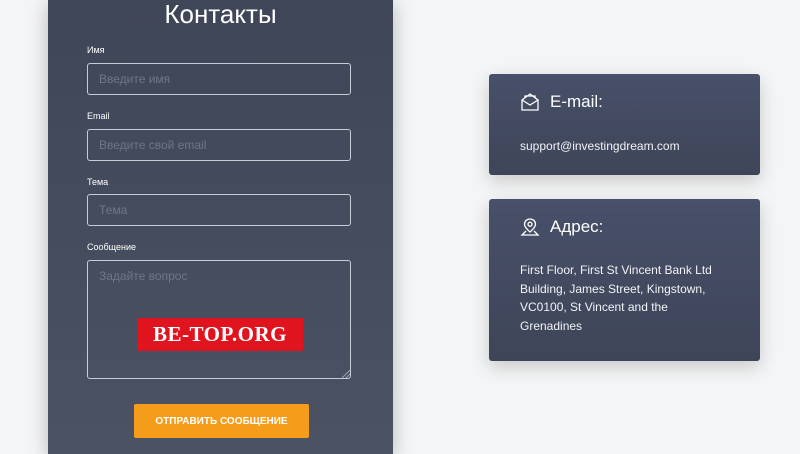 This screenshot has width=800, height=454. I want to click on name-input, so click(219, 79).